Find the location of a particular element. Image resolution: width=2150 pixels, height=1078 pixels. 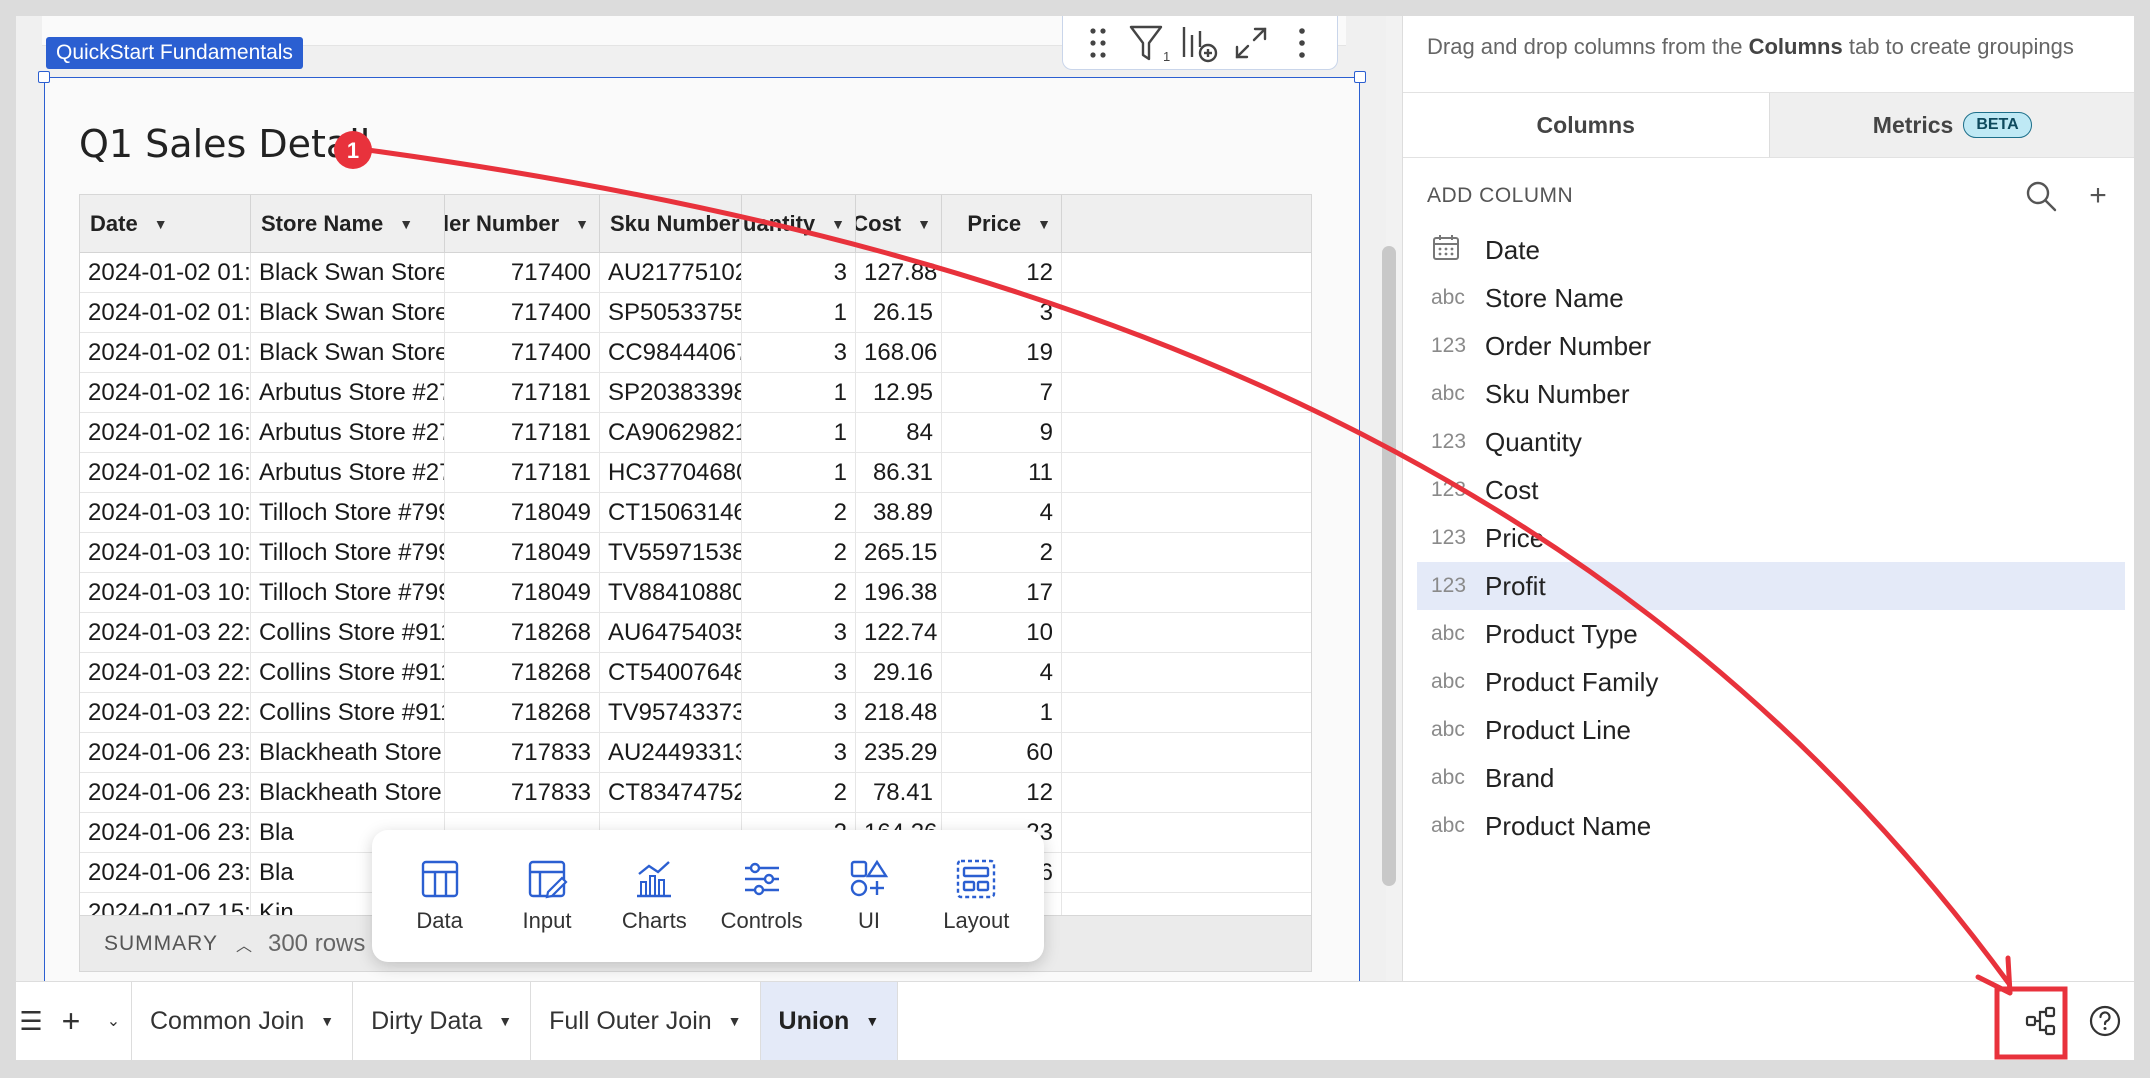

chevron-up-icon: ︿ is located at coordinates (244, 944).